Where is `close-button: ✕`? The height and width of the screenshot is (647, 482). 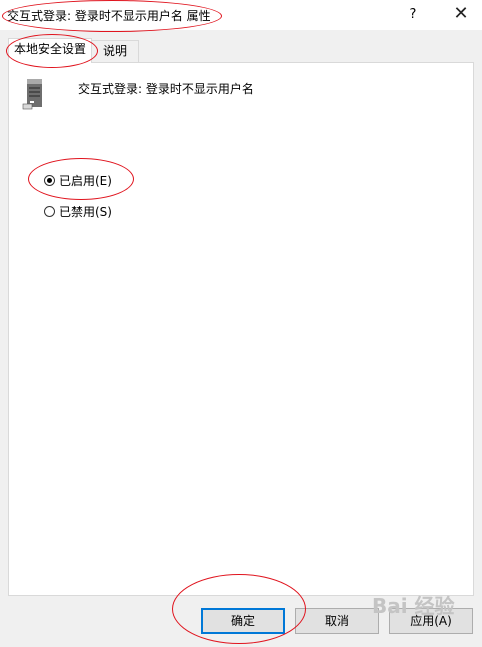
close-button: ✕ is located at coordinates (461, 15).